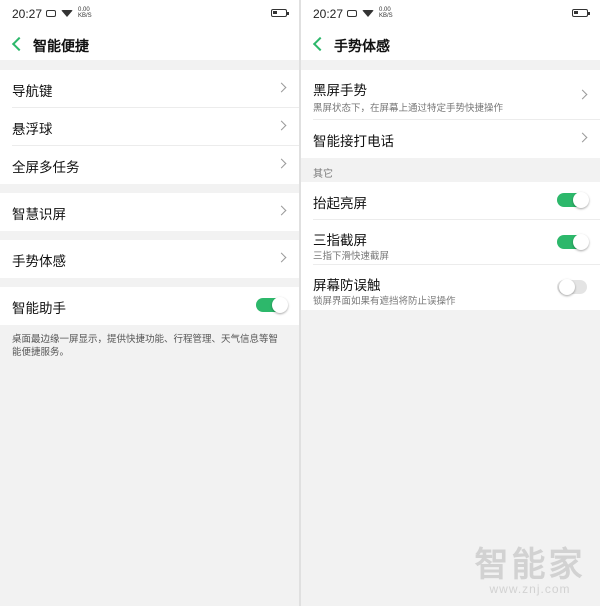  Describe the element at coordinates (46, 168) in the screenshot. I see `setting-label: 全屏多任务` at that location.